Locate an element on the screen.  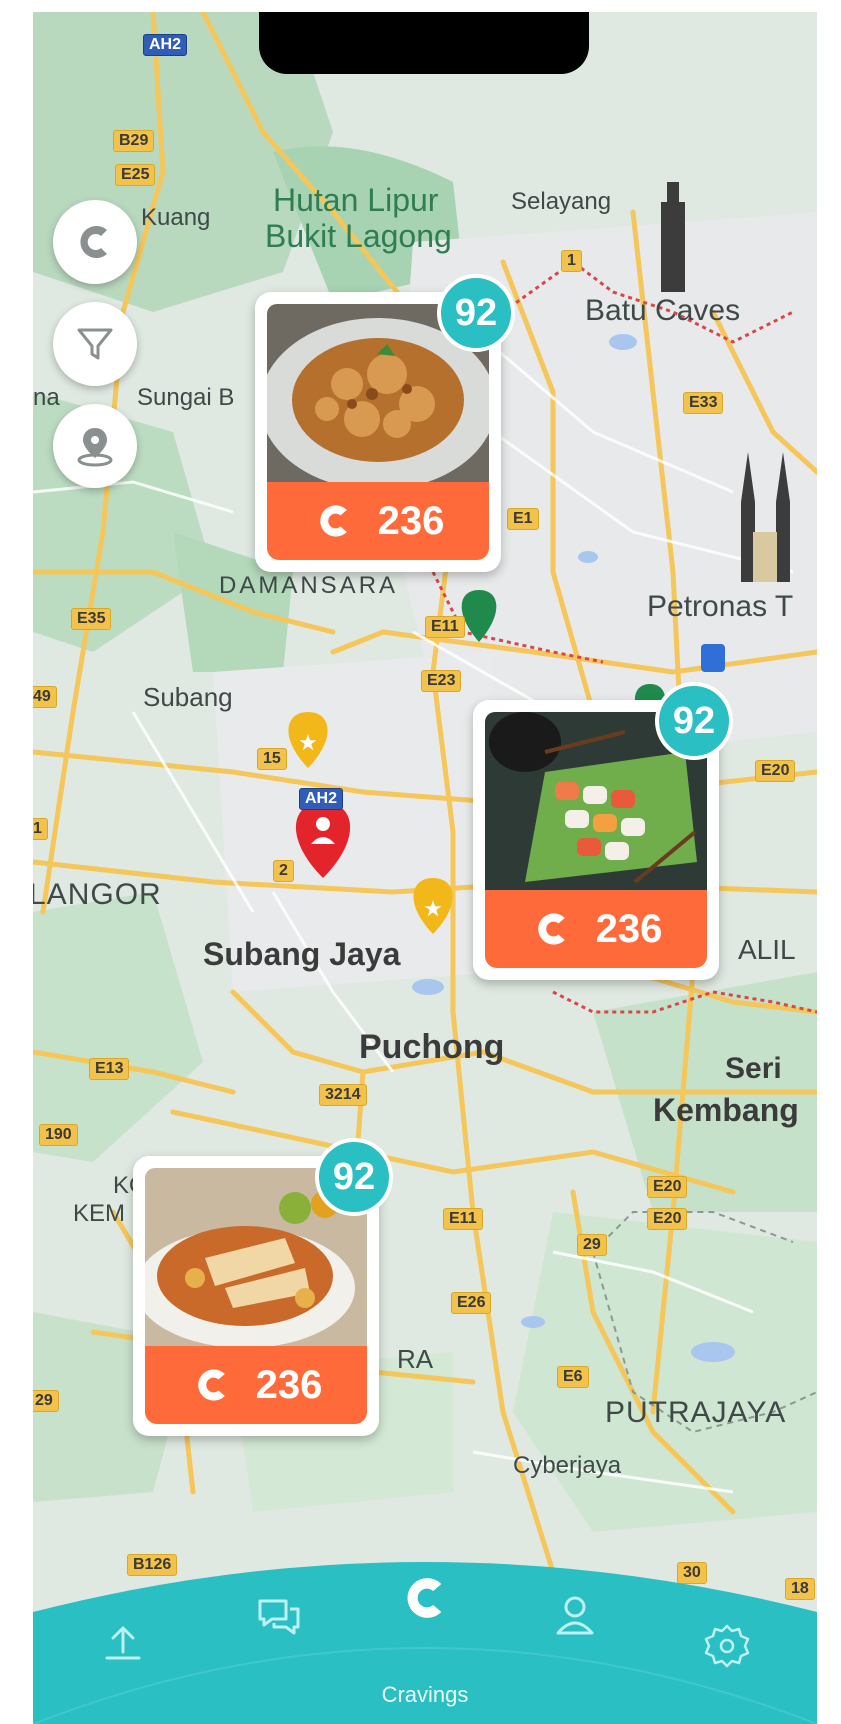
road-shield: E13 is located at coordinates (109, 1069).